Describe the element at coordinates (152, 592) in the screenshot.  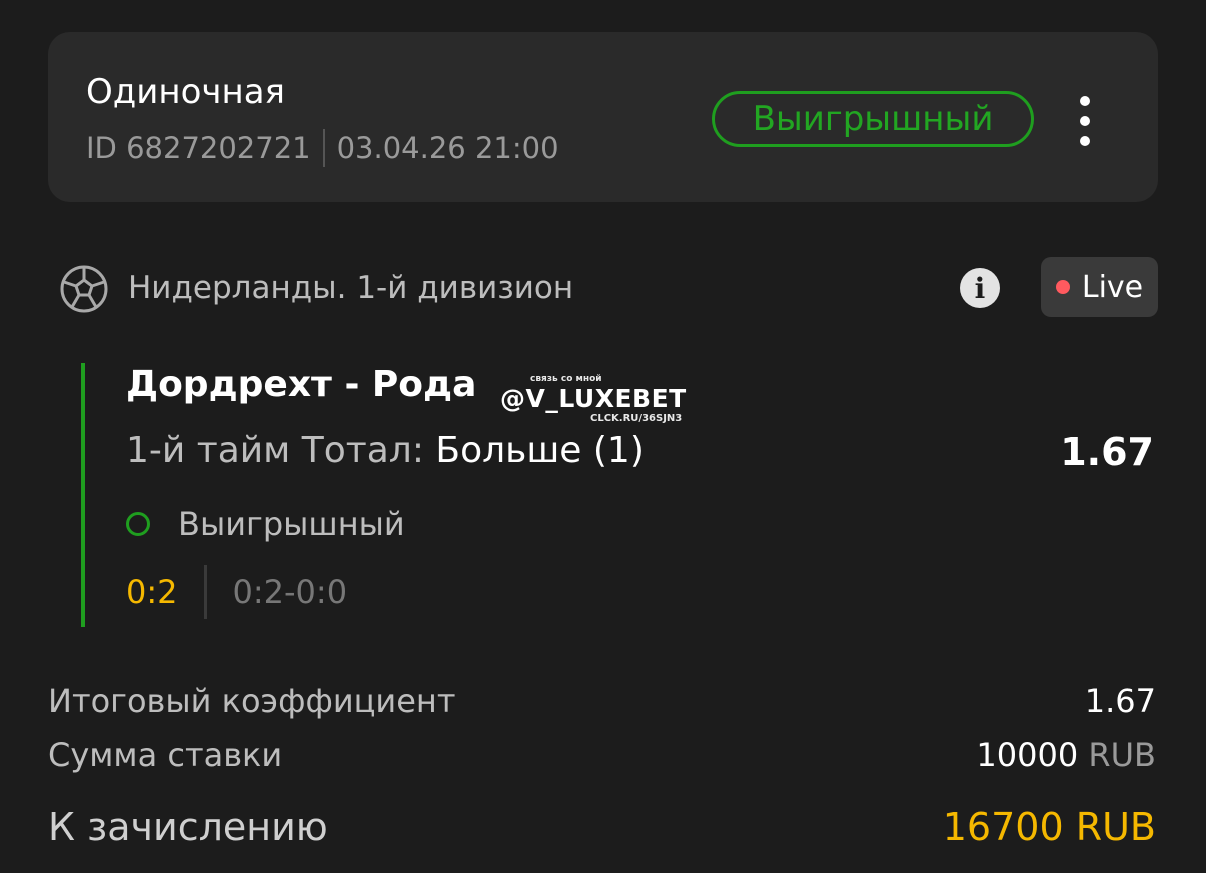
I see `current-score: 0:2` at that location.